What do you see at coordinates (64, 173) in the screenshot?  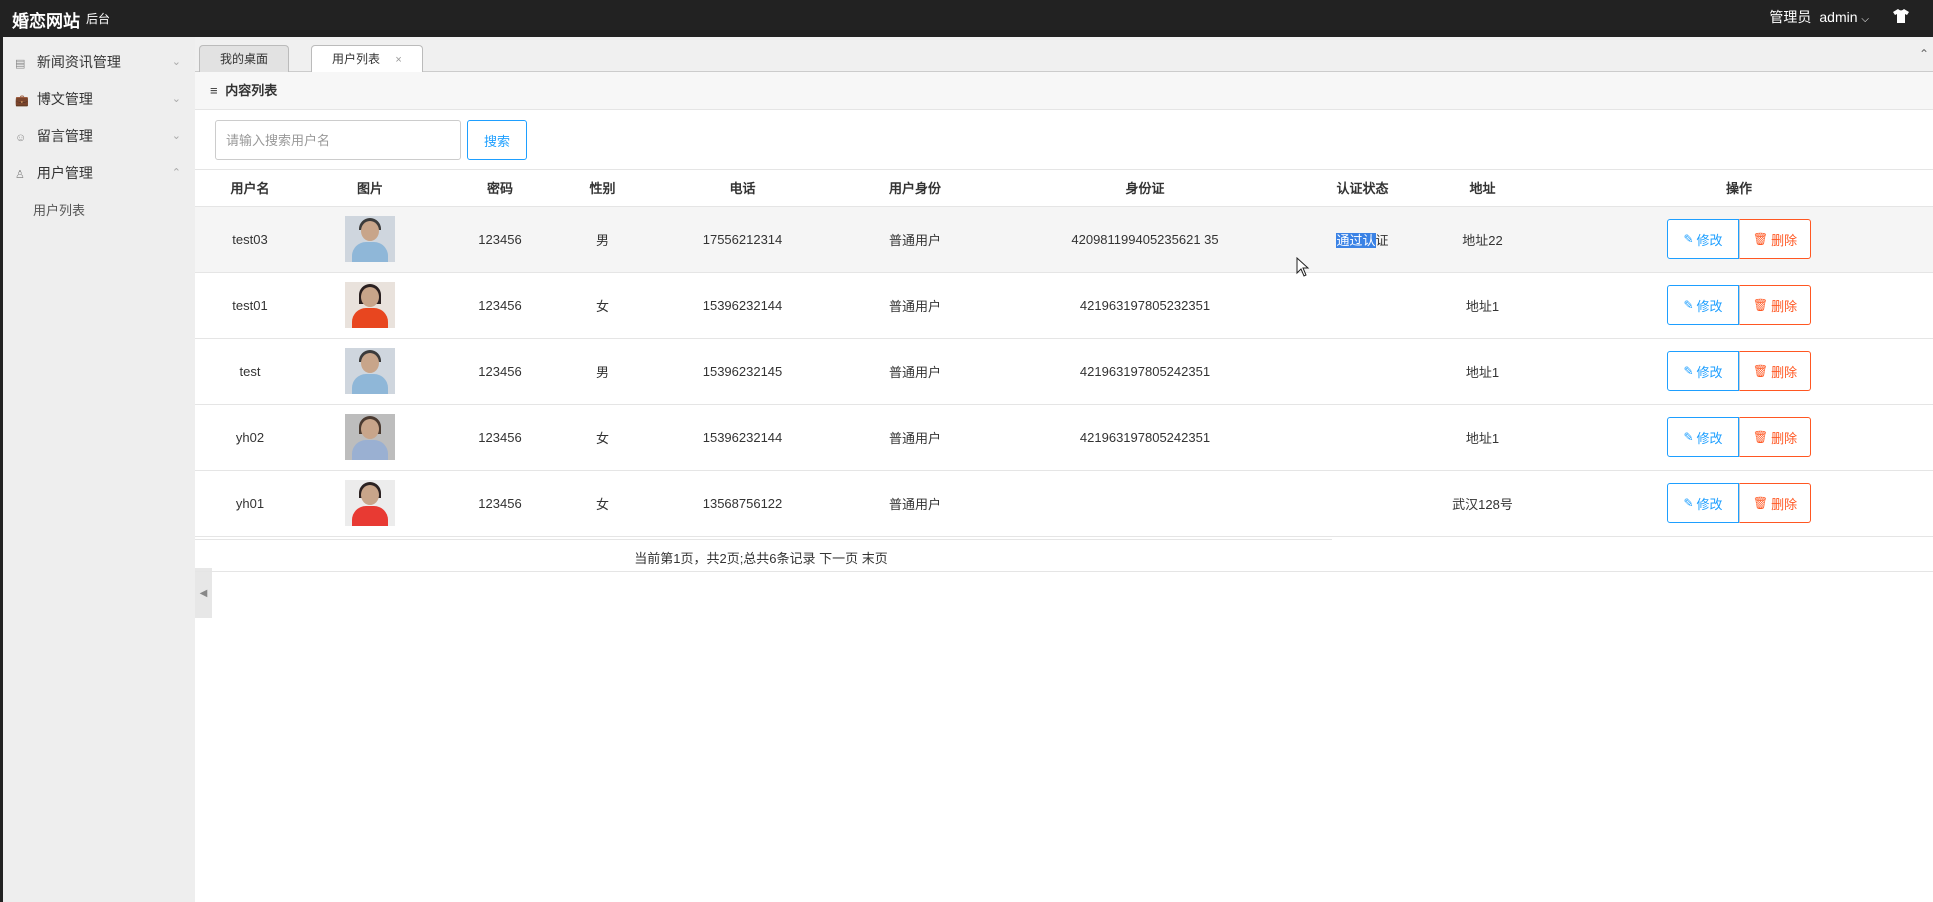 I see `sidebar-item-label: 用户管理` at bounding box center [64, 173].